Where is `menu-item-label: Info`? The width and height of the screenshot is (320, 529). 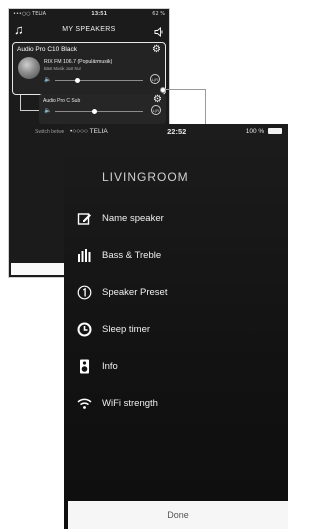
menu-item-label: Info is located at coordinates (110, 366).